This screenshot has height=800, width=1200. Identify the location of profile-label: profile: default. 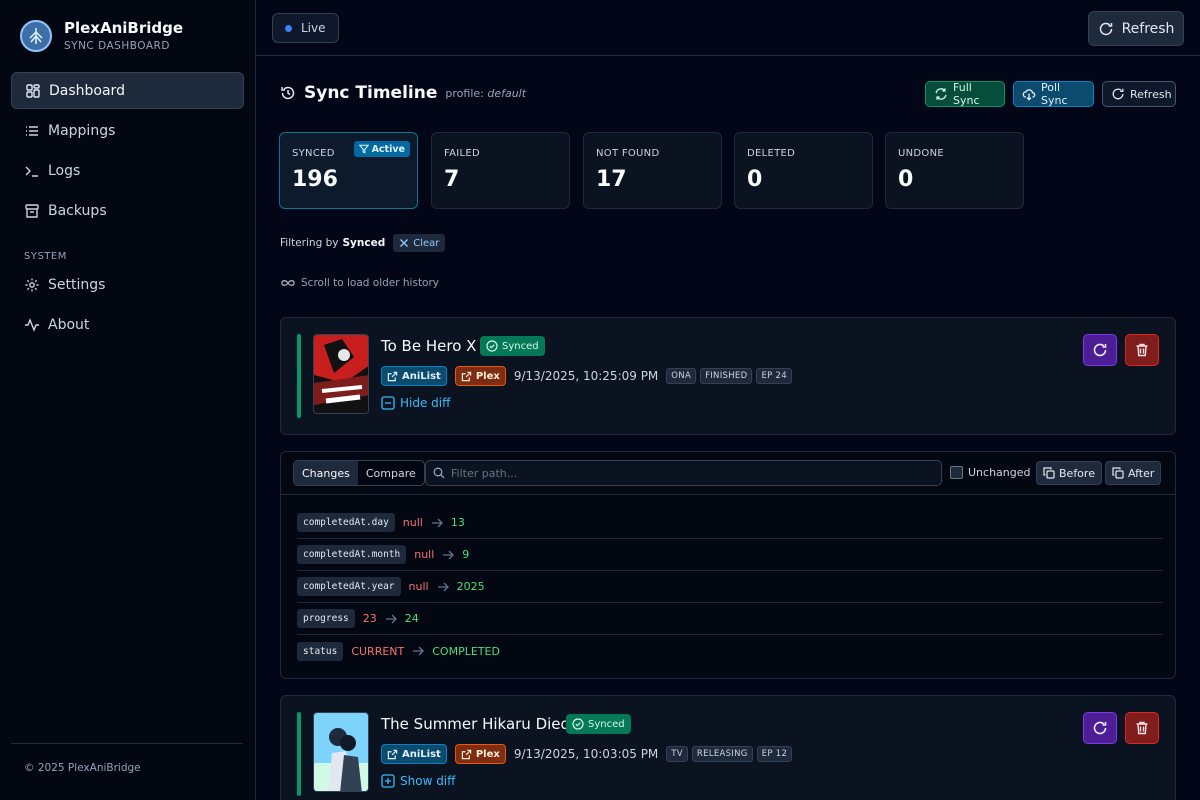
(485, 93).